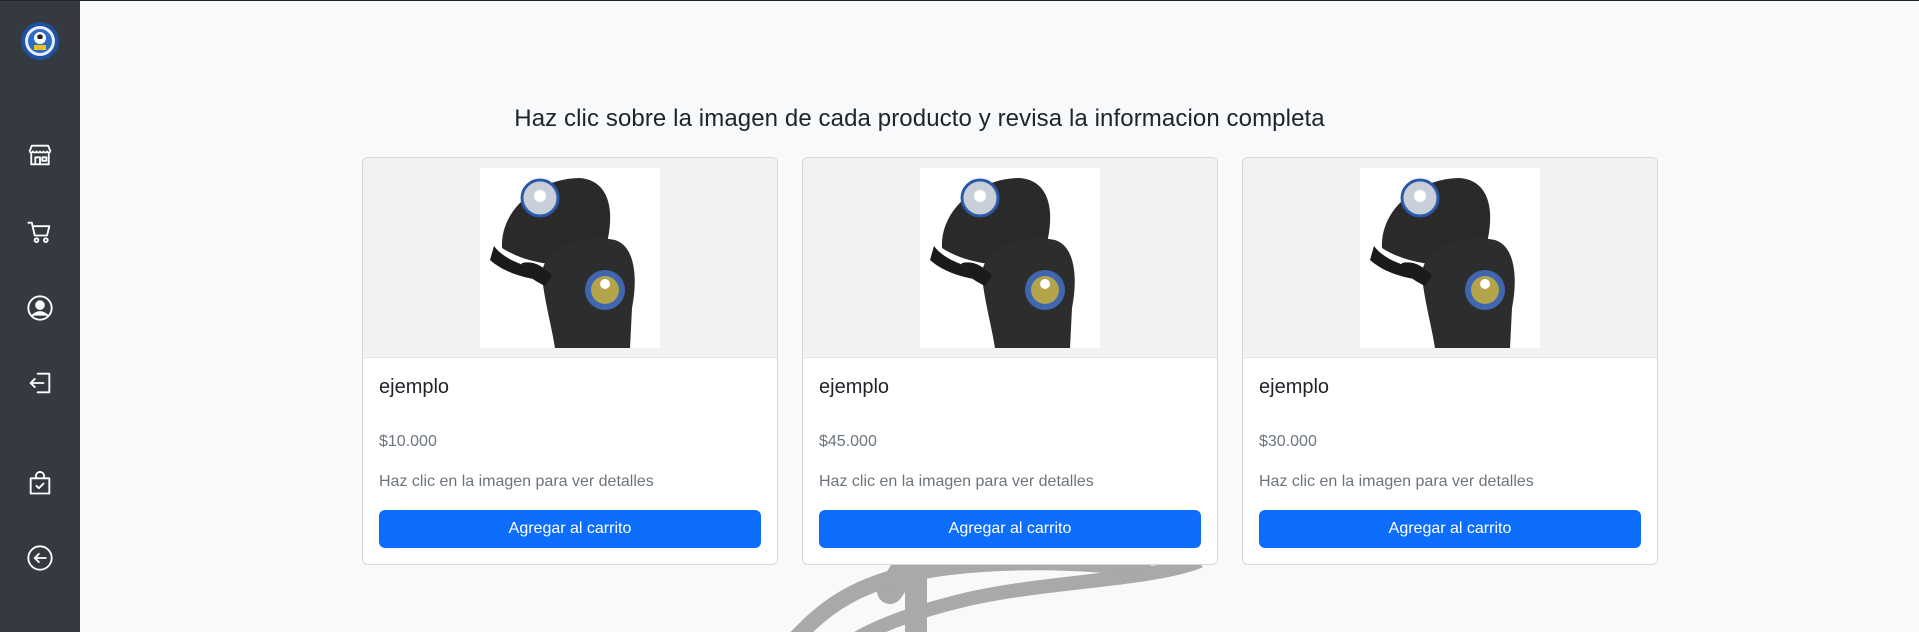 This screenshot has height=632, width=1919. What do you see at coordinates (40, 155) in the screenshot?
I see `shop-icon` at bounding box center [40, 155].